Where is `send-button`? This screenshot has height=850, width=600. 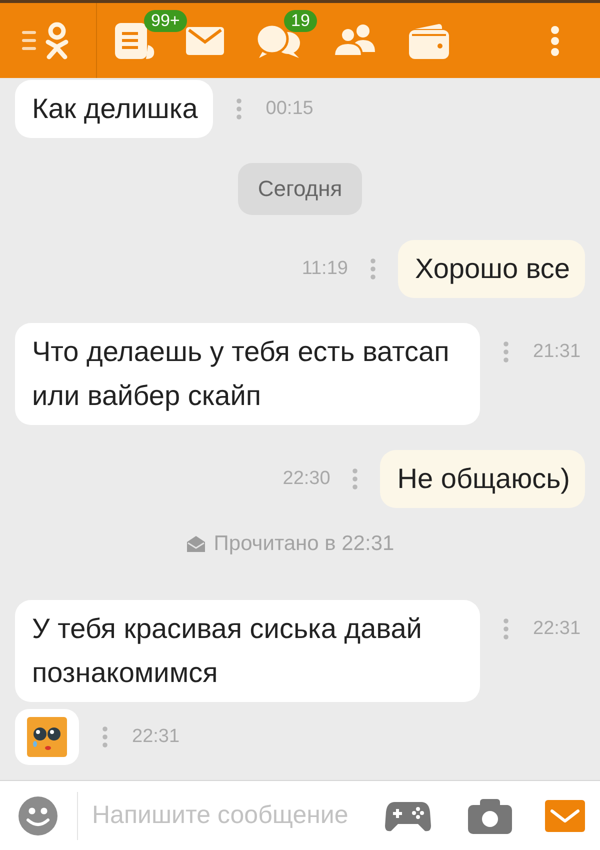 send-button is located at coordinates (565, 816).